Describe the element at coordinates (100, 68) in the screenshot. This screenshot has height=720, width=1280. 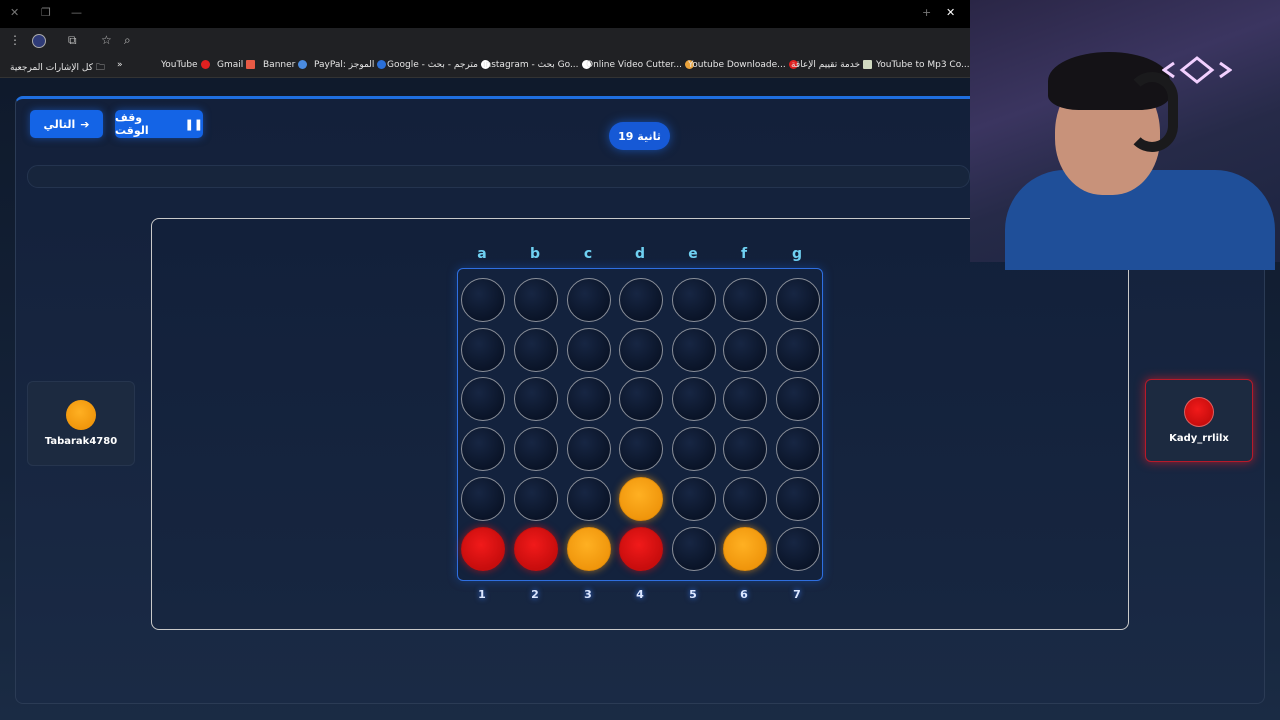
I see `folder-icon: 🗀` at that location.